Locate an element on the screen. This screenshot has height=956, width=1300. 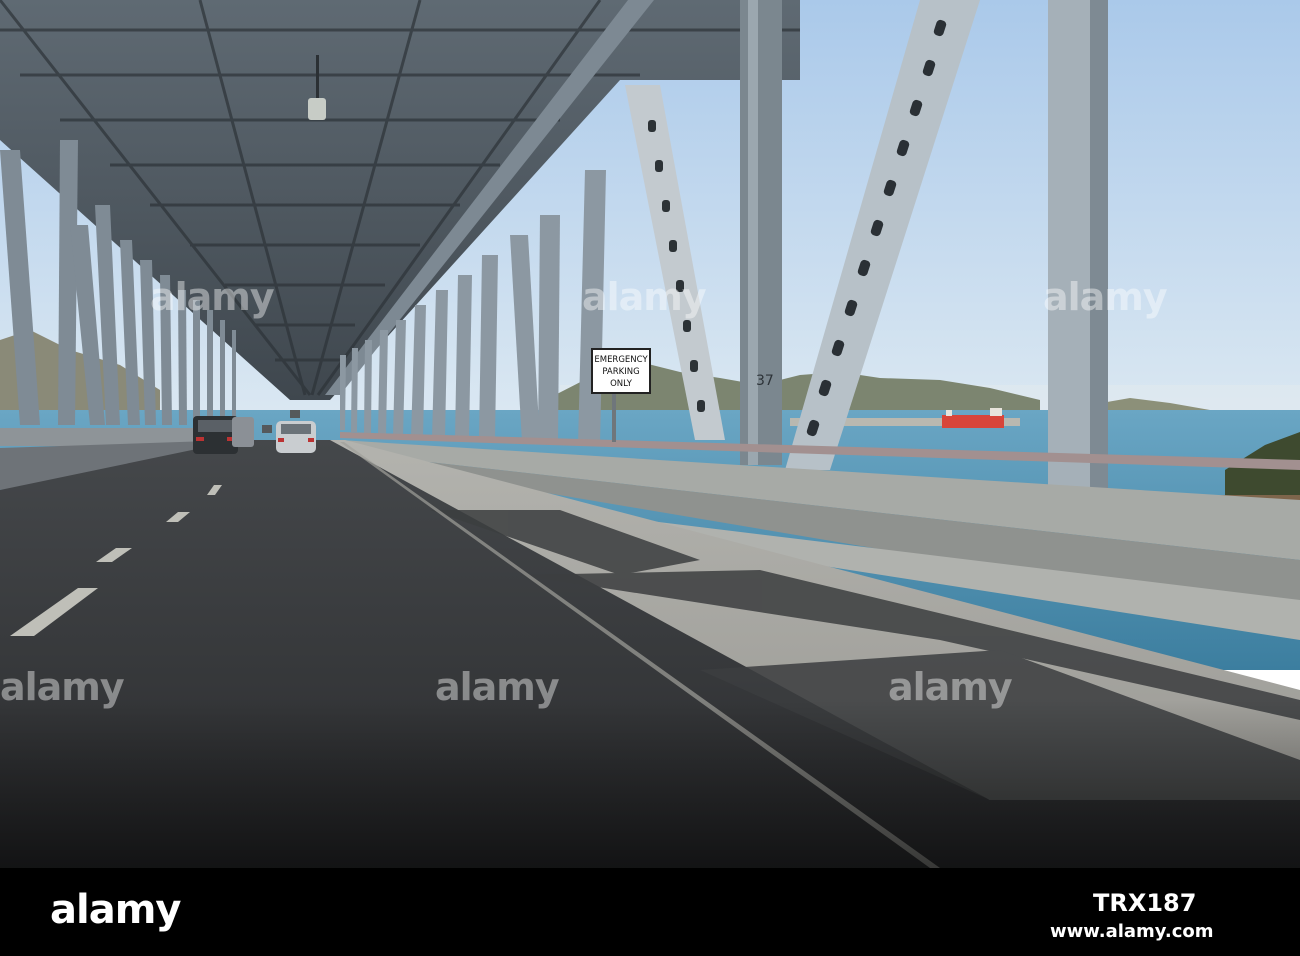
watermark-5: alamy is located at coordinates (497, 687).